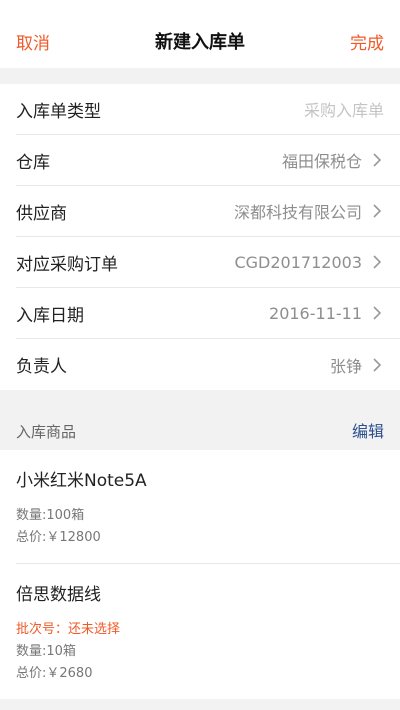 The width and height of the screenshot is (400, 710). I want to click on nav-bar: 取消 新建入库单 完成, so click(200, 34).